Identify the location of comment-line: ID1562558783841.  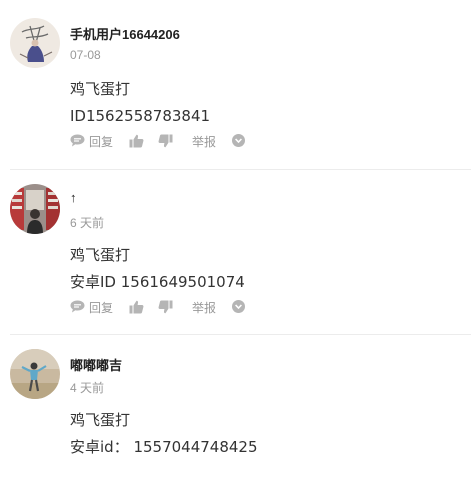
(140, 116).